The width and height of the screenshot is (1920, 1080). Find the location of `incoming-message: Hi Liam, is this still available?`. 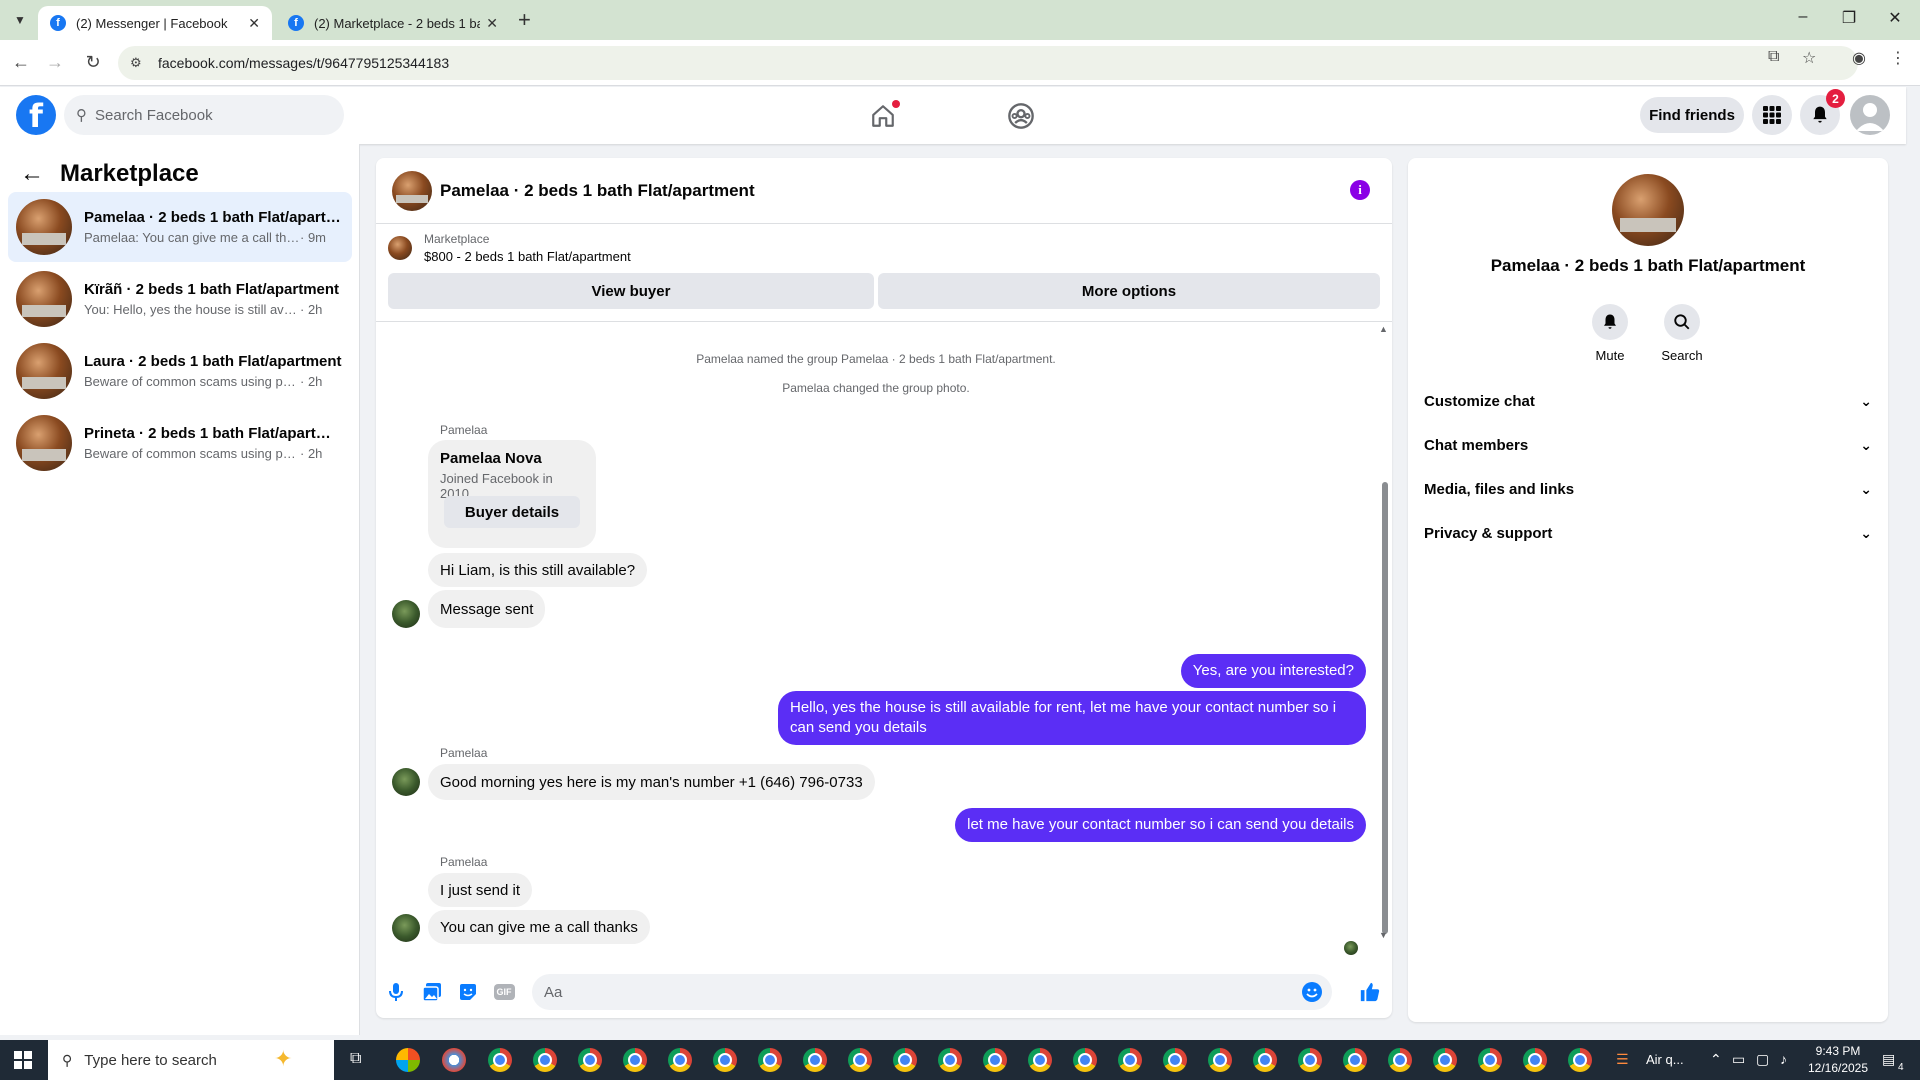

incoming-message: Hi Liam, is this still available? is located at coordinates (538, 570).